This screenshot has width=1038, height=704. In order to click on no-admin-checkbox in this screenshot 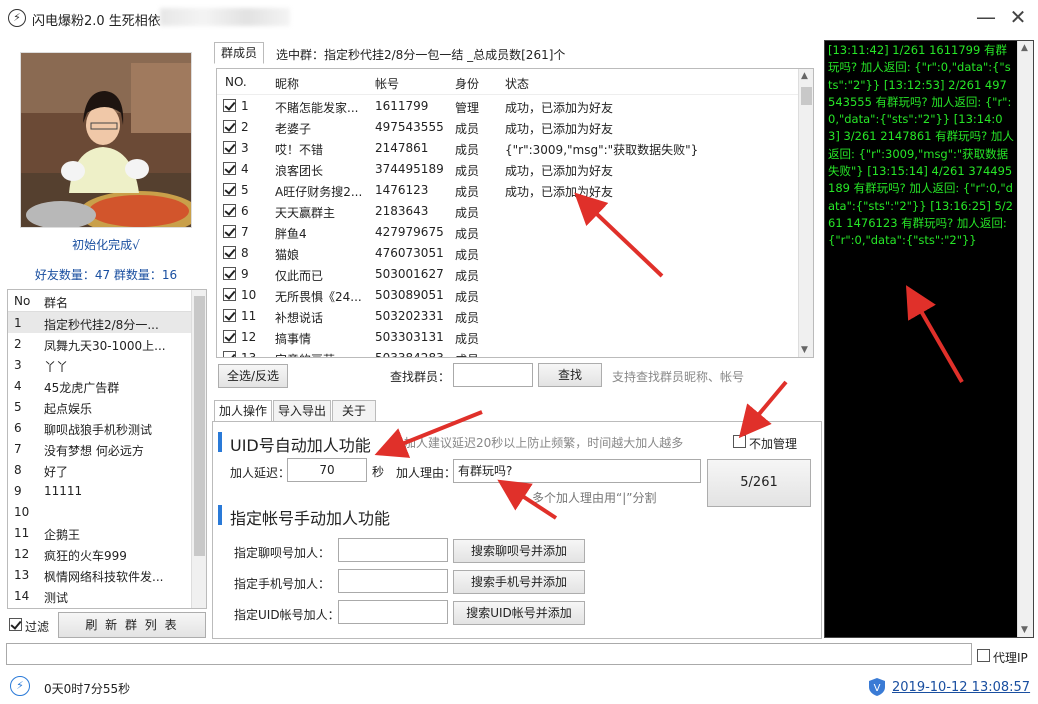, I will do `click(739, 441)`.